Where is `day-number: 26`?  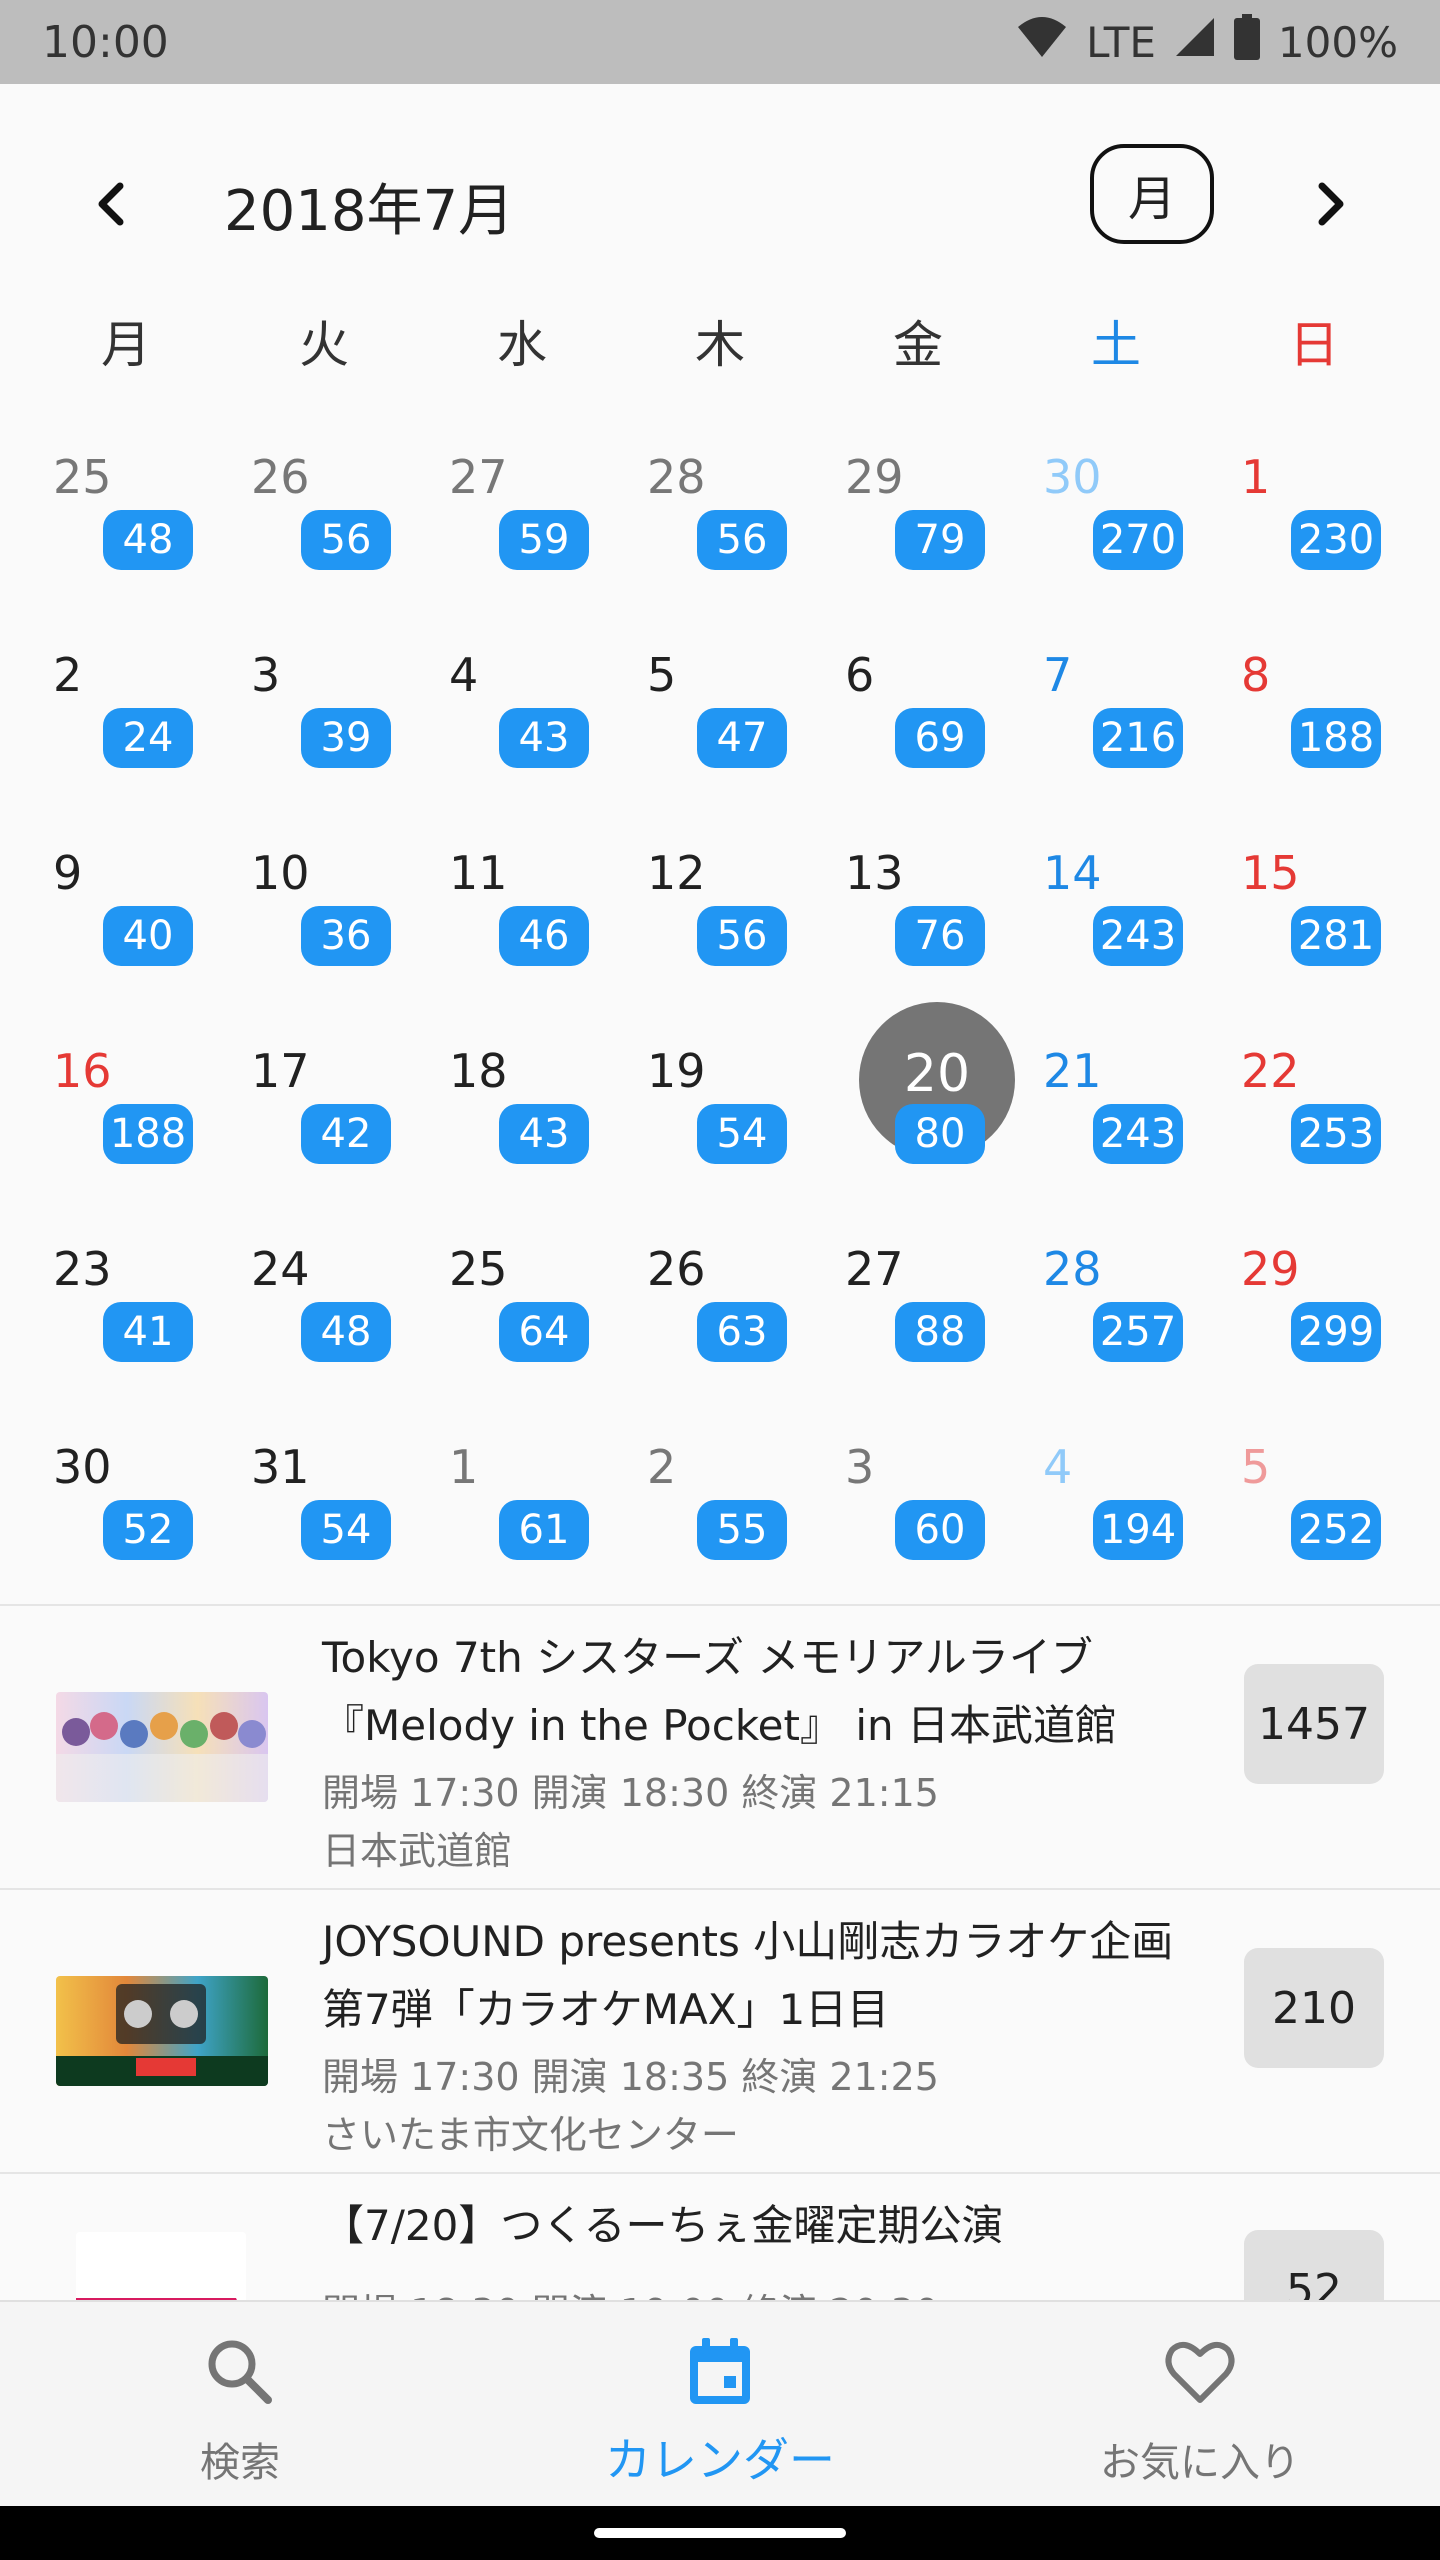
day-number: 26 is located at coordinates (676, 1269).